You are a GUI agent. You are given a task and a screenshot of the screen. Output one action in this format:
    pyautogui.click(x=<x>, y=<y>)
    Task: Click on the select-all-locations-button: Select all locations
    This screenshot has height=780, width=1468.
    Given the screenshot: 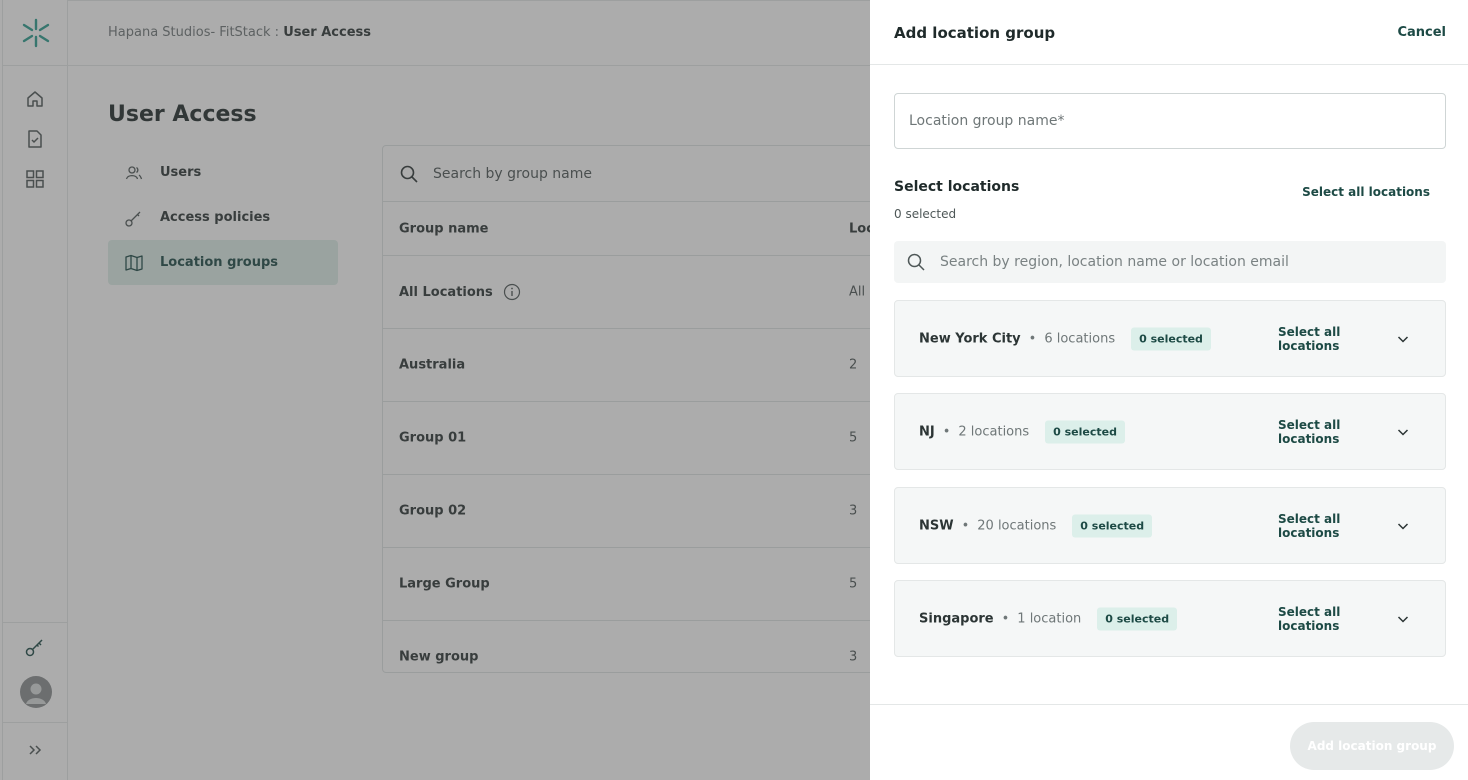 What is the action you would take?
    pyautogui.click(x=1366, y=192)
    